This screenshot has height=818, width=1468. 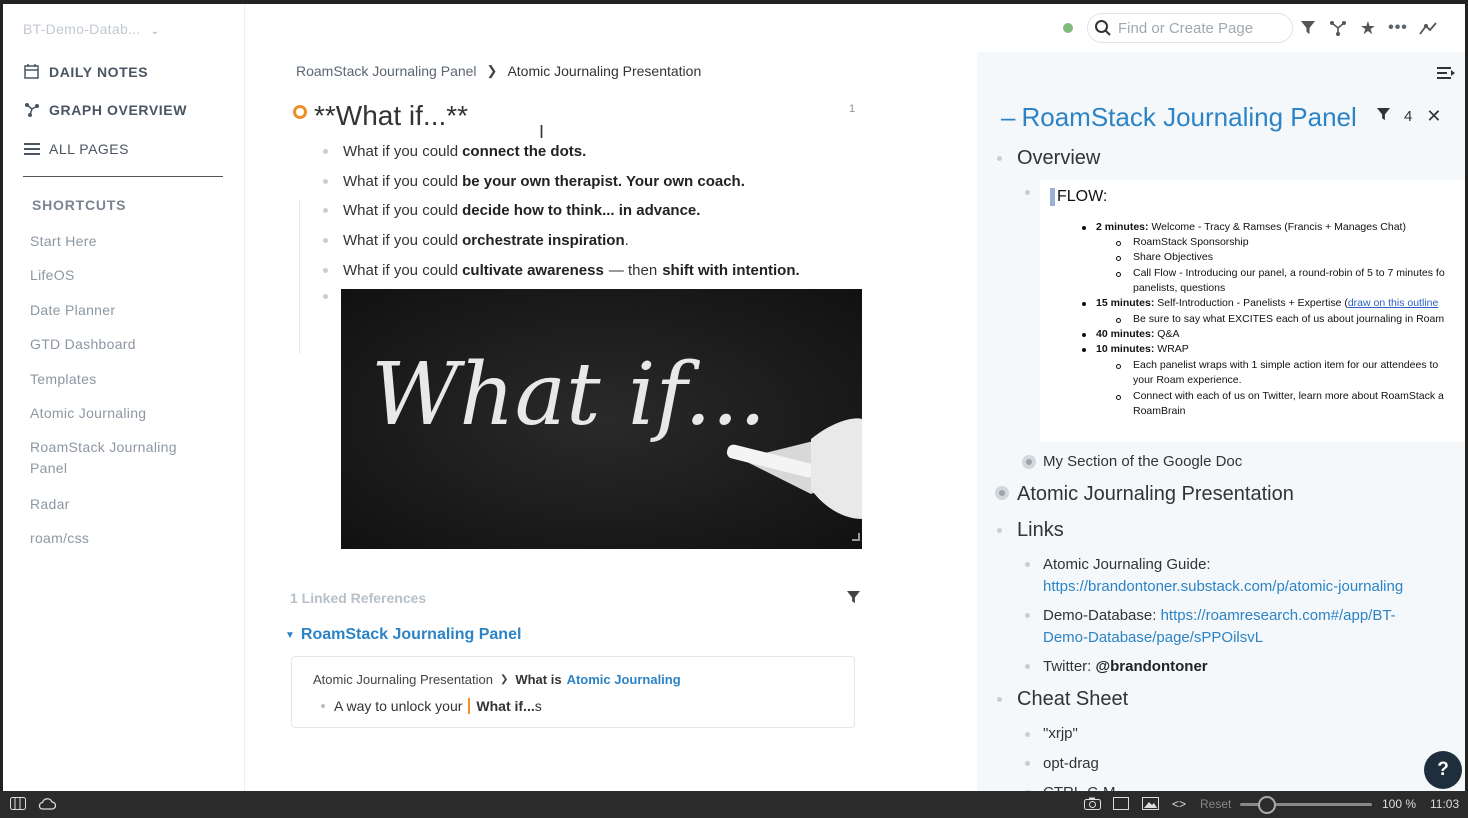 I want to click on help-icon: ?, so click(x=1443, y=769).